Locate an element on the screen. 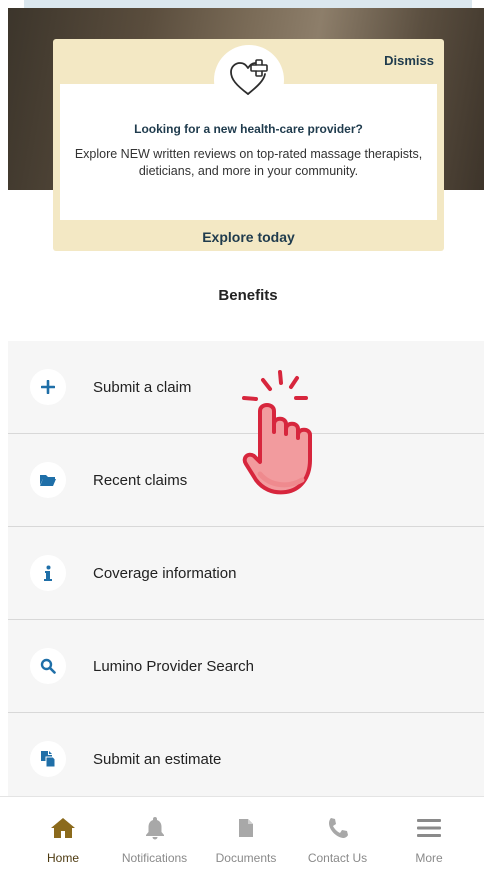 The width and height of the screenshot is (484, 869). nav-label: Contact Us is located at coordinates (337, 858).